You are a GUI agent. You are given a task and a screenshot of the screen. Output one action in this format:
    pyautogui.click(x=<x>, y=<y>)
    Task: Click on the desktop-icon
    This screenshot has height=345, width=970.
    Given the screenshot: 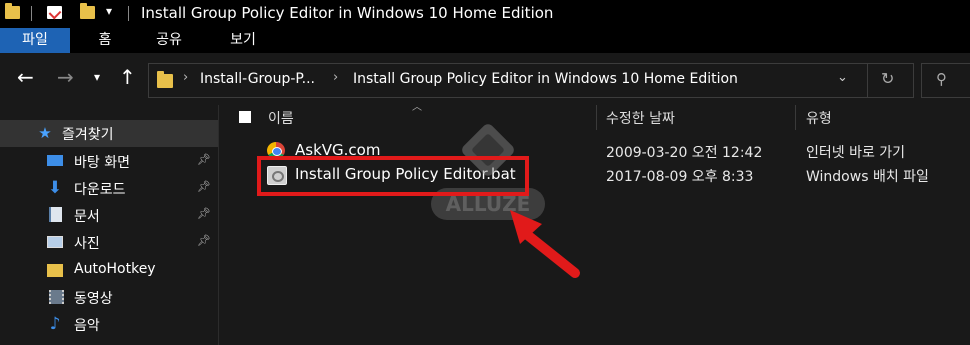 What is the action you would take?
    pyautogui.click(x=55, y=161)
    